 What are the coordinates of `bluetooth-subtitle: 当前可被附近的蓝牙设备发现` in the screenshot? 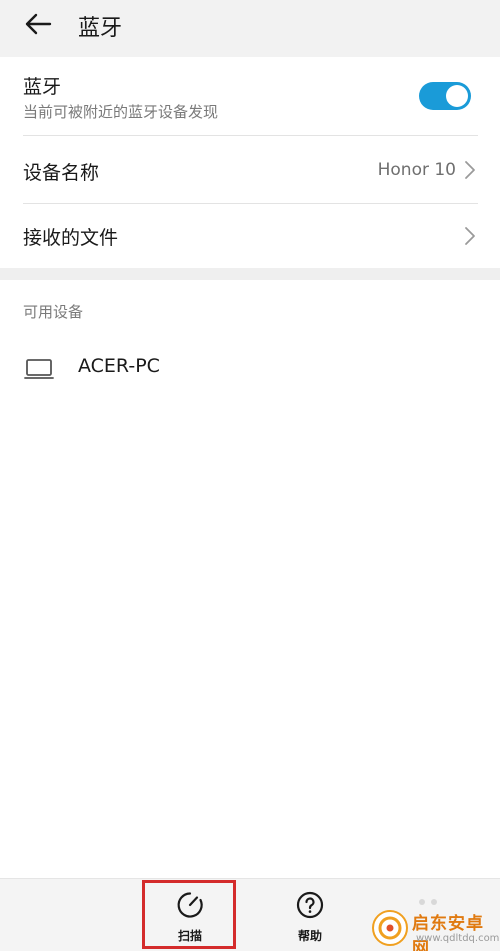 It's located at (121, 112).